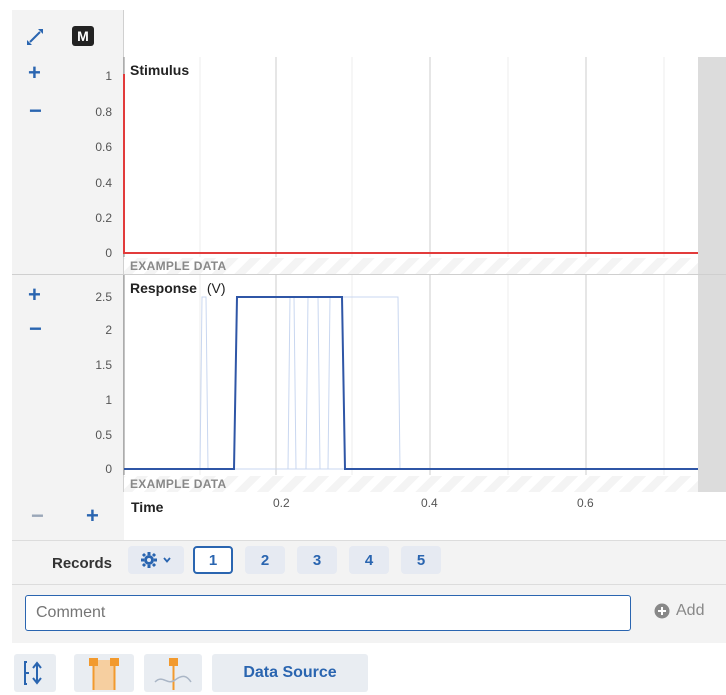 The image size is (726, 695). What do you see at coordinates (35, 329) in the screenshot?
I see `response-zoom-out-button: −` at bounding box center [35, 329].